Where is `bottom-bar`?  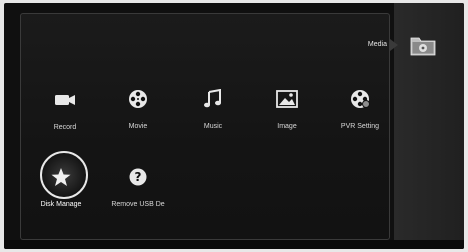 bottom-bar is located at coordinates (234, 244).